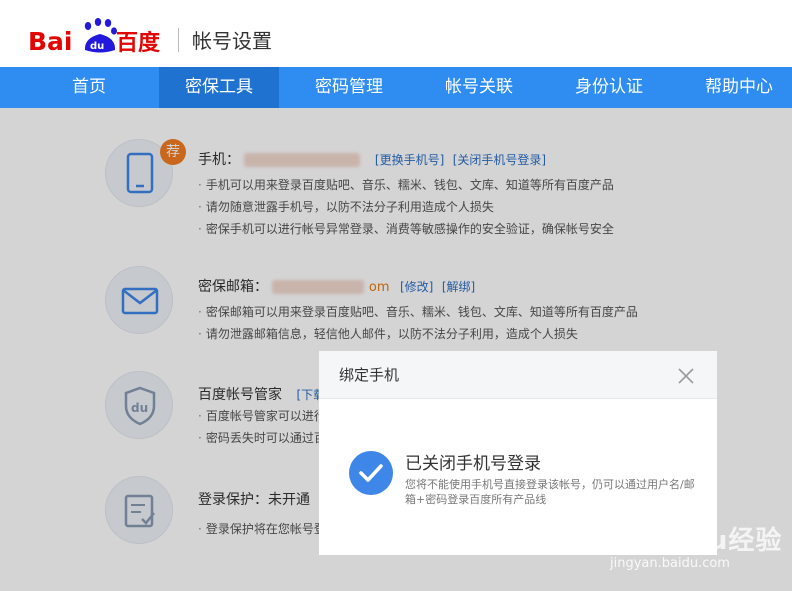 This screenshot has width=792, height=591. Describe the element at coordinates (219, 87) in the screenshot. I see `nav-item-security-tools: 密保工具` at that location.